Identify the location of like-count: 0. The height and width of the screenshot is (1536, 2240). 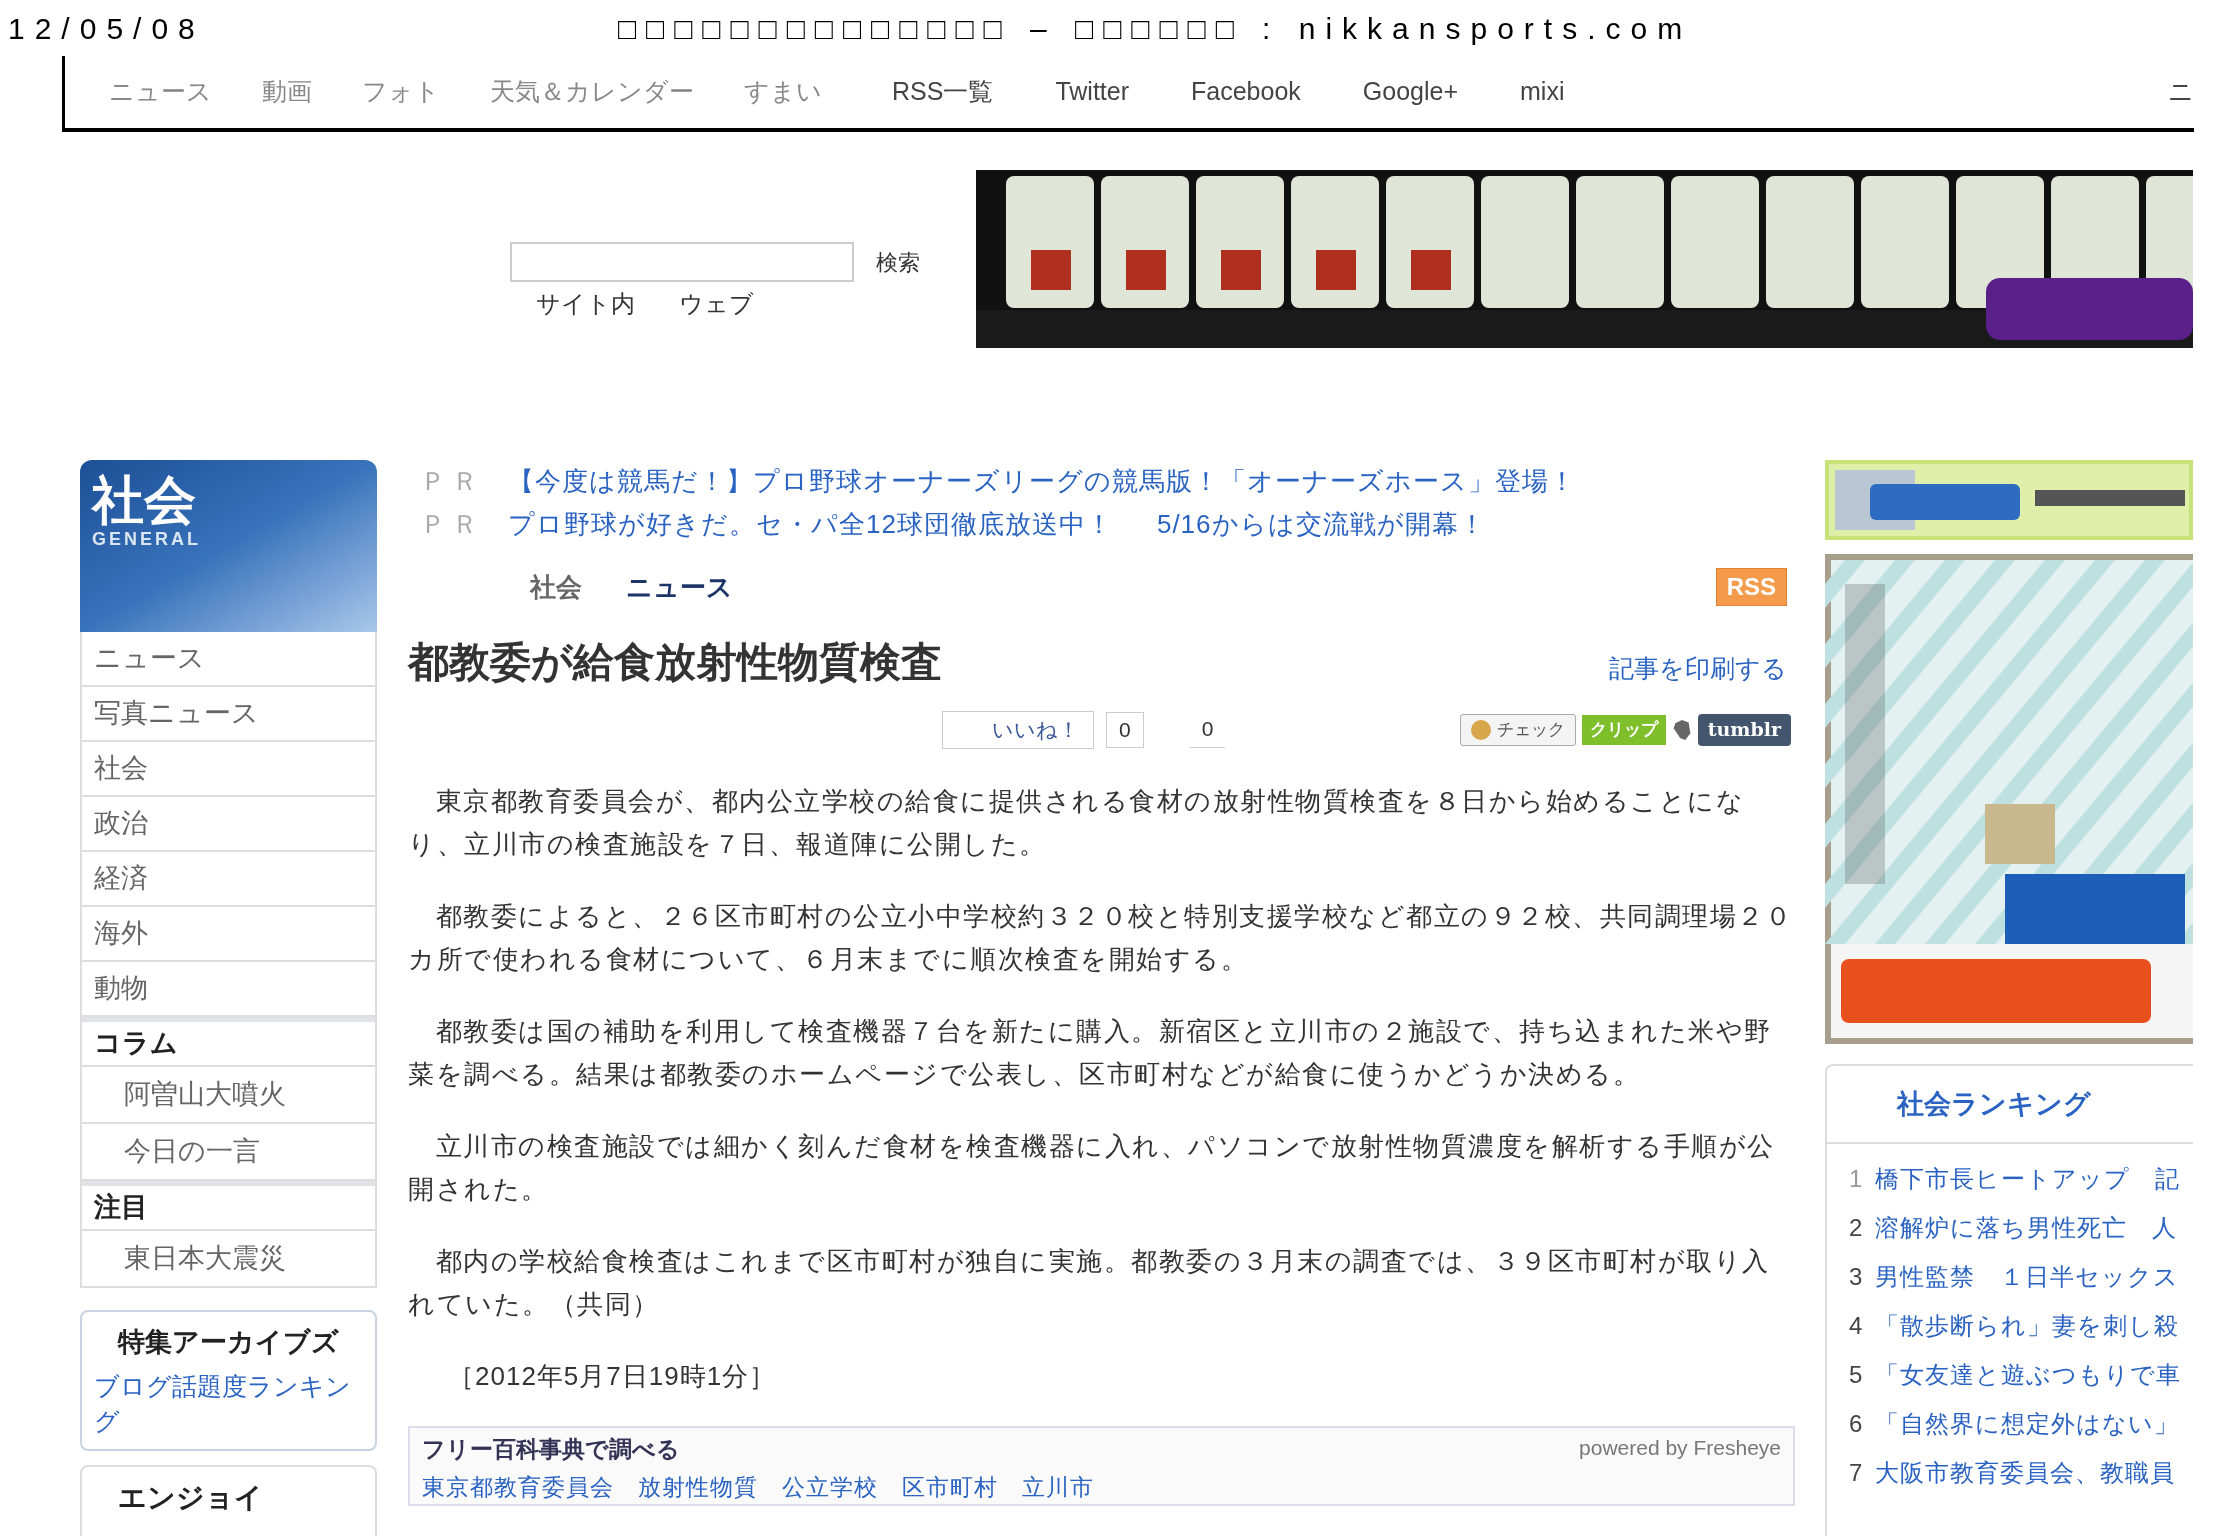
(1125, 729).